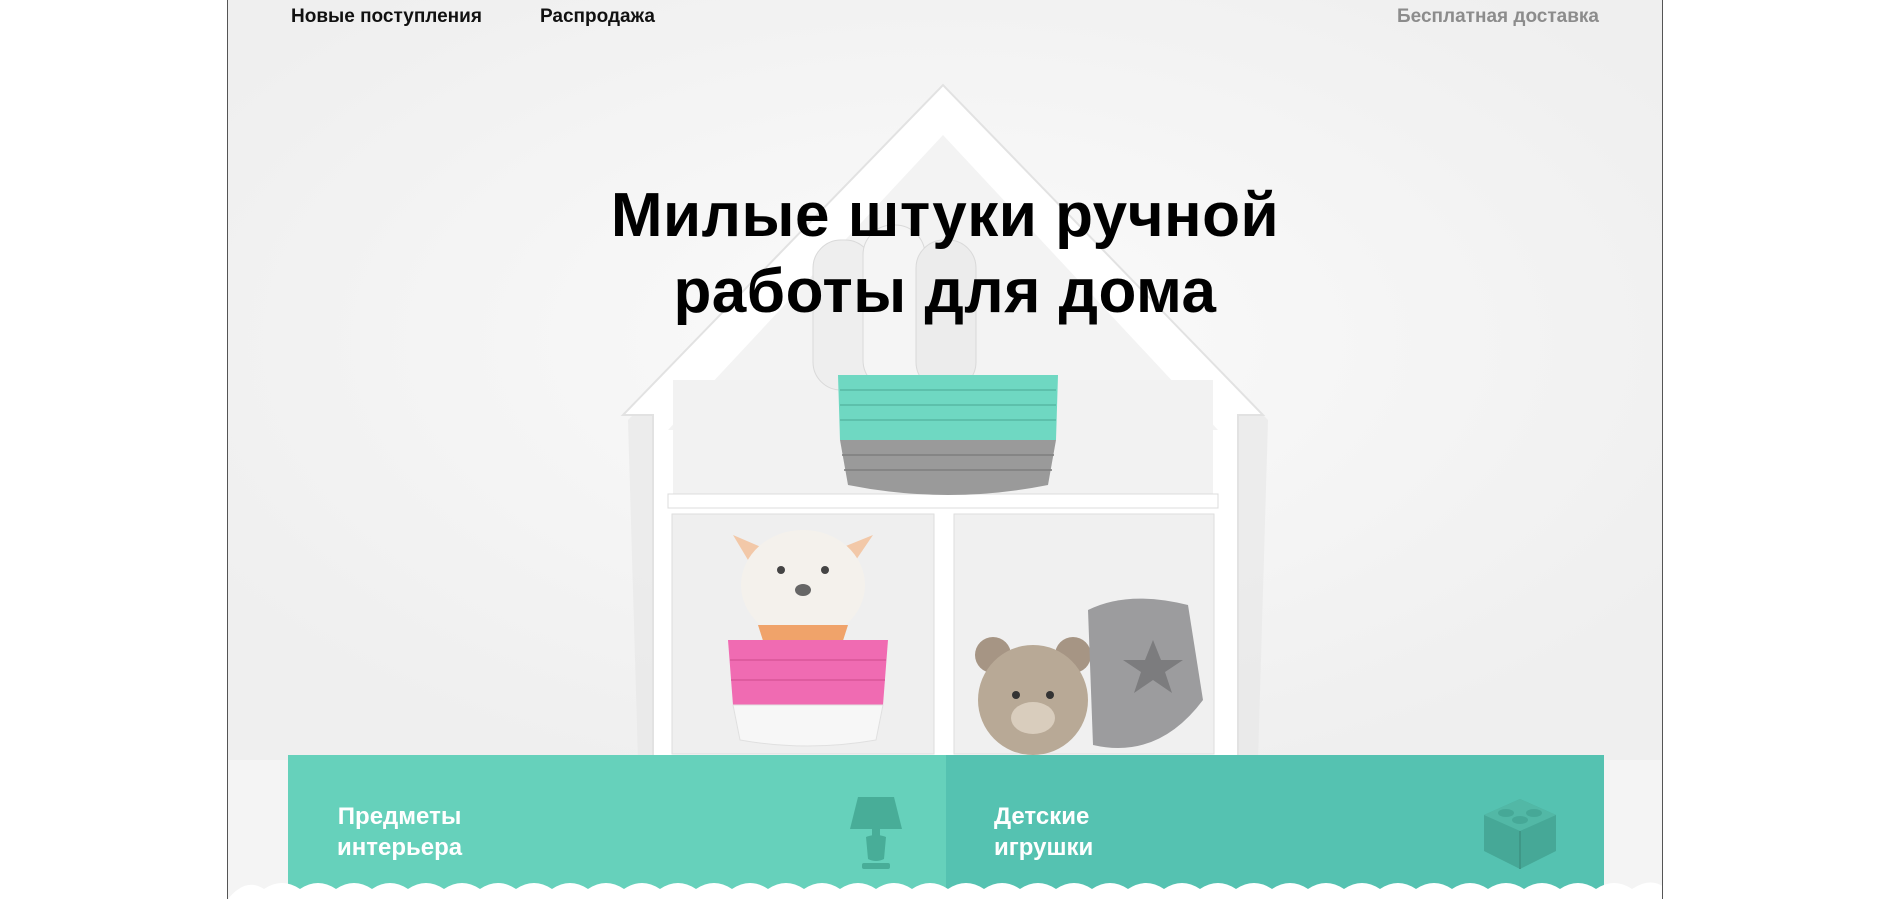 This screenshot has width=1895, height=899. I want to click on hero-title-line-1: Милые штуки ручной, so click(945, 215).